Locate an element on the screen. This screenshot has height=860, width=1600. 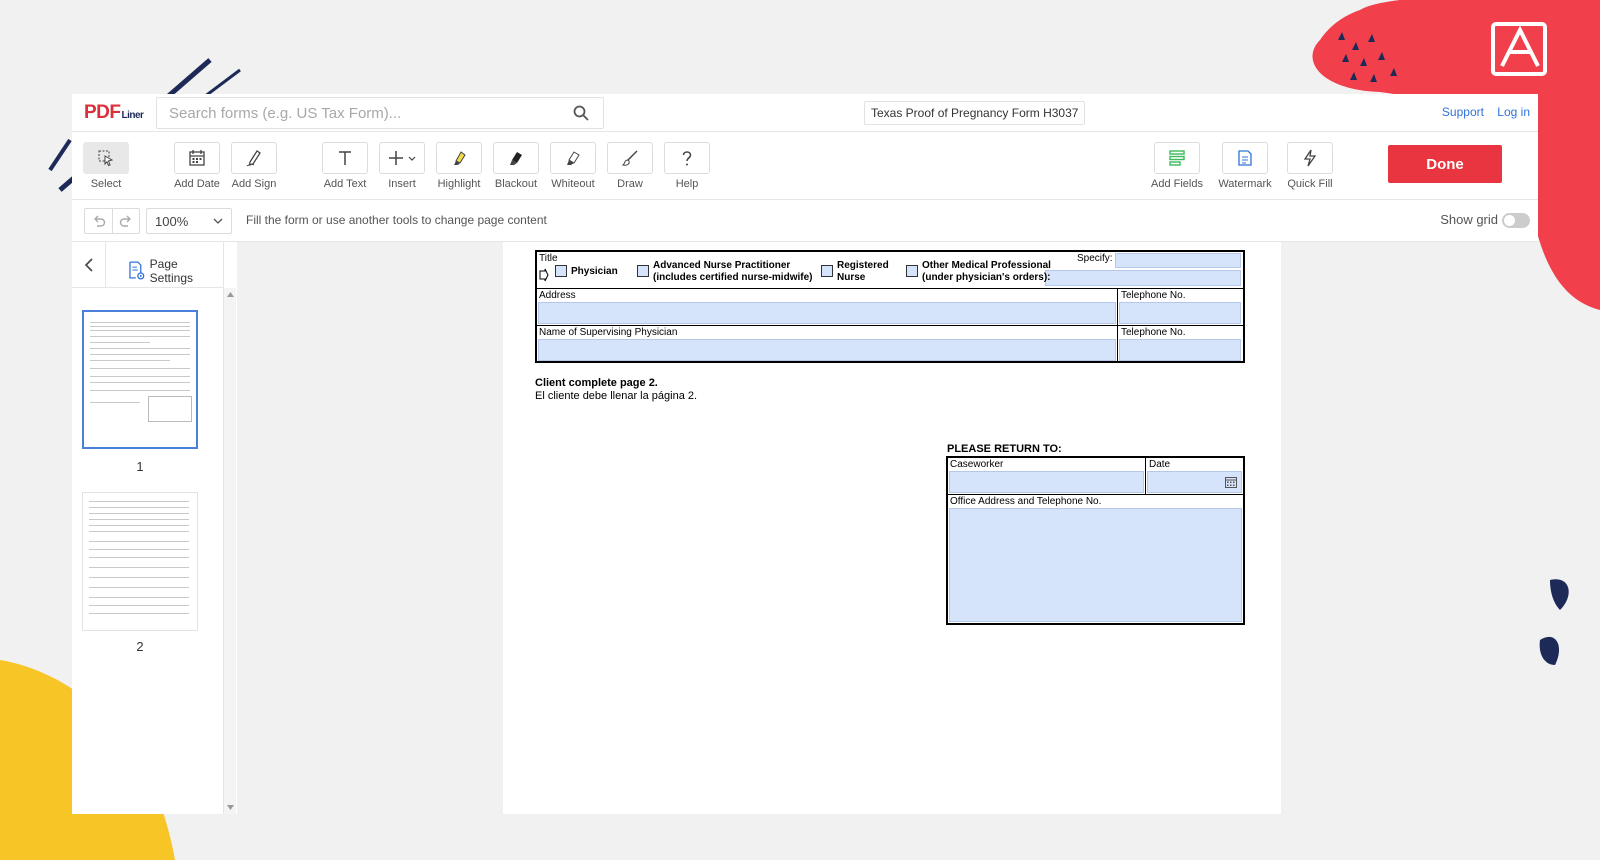
plus-icon is located at coordinates (402, 158).